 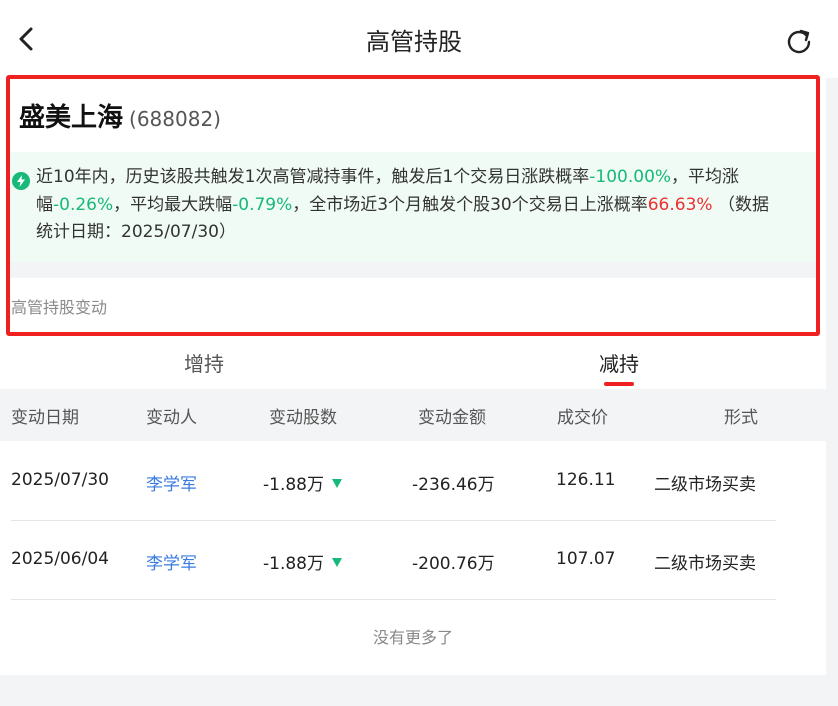 I want to click on average-max-drop: -0.79%, so click(x=262, y=204).